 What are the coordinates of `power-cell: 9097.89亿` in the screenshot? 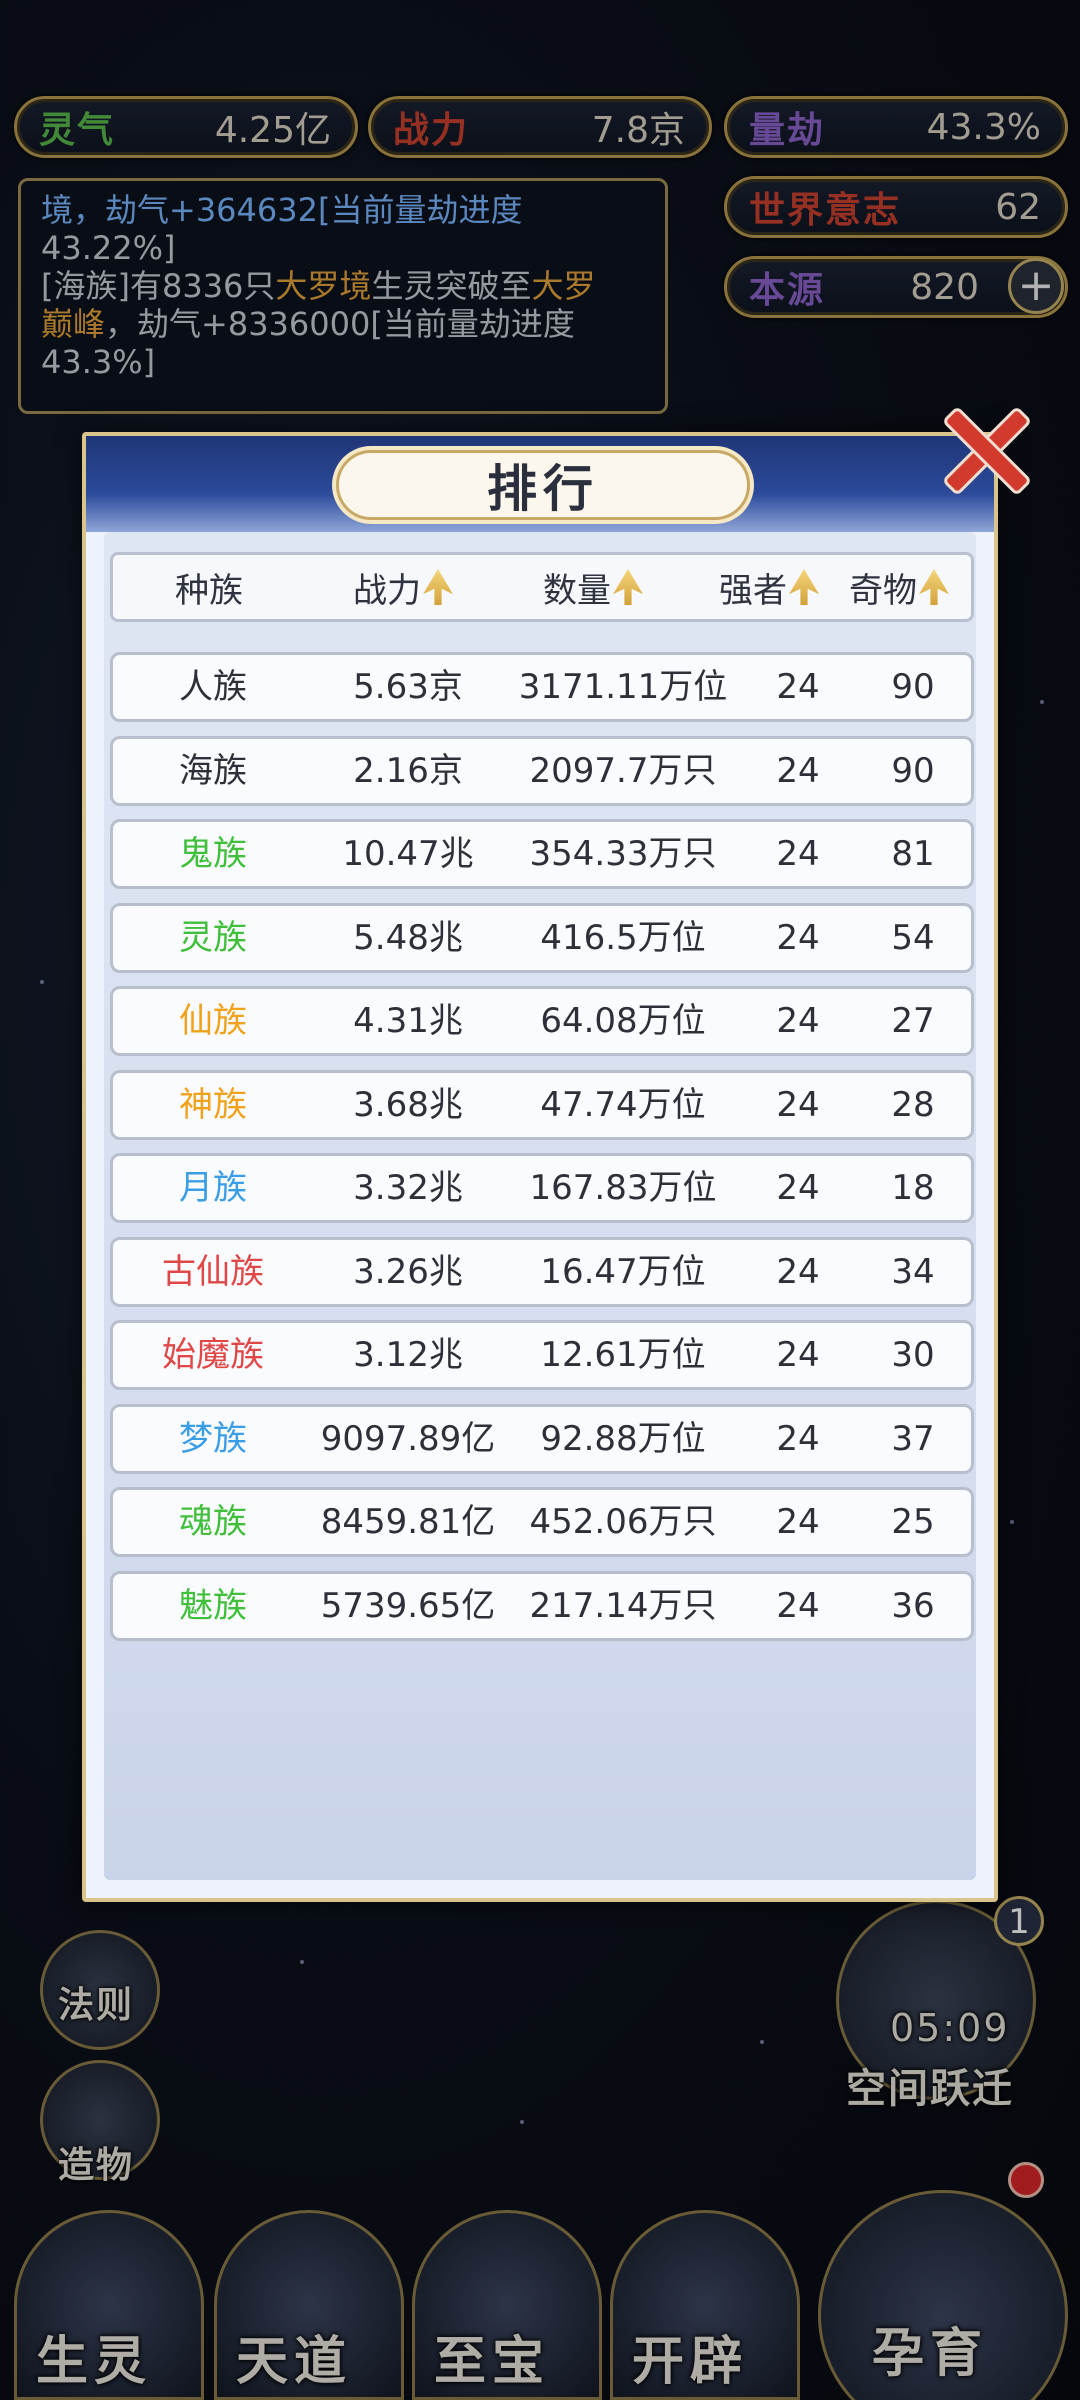 It's located at (408, 1438).